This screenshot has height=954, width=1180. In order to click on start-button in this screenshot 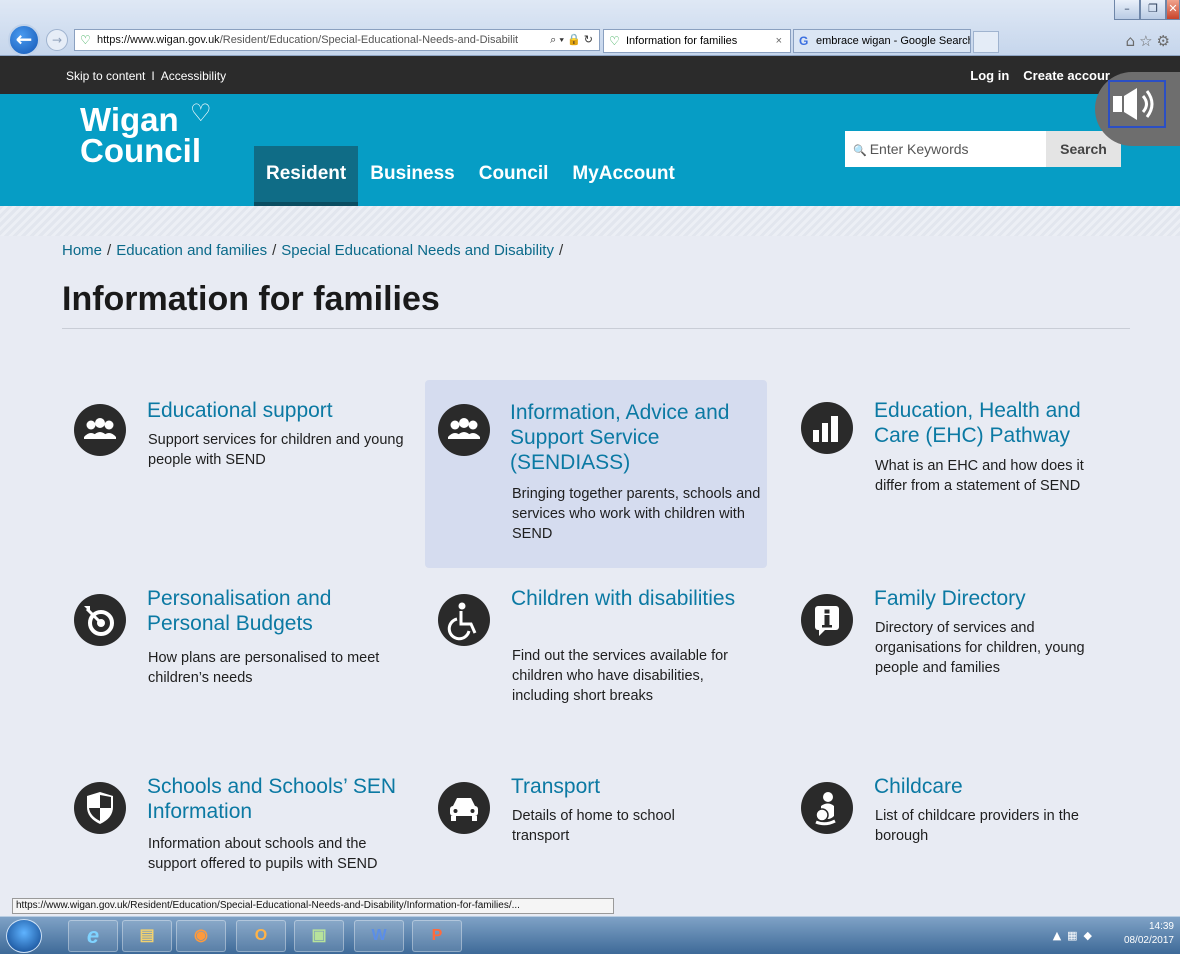, I will do `click(24, 936)`.